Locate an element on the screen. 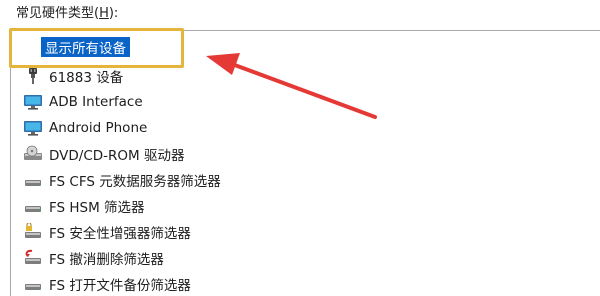 The height and width of the screenshot is (296, 600). list-item-fs-open-file-backup: FS 打开文件备份筛选器 is located at coordinates (107, 284).